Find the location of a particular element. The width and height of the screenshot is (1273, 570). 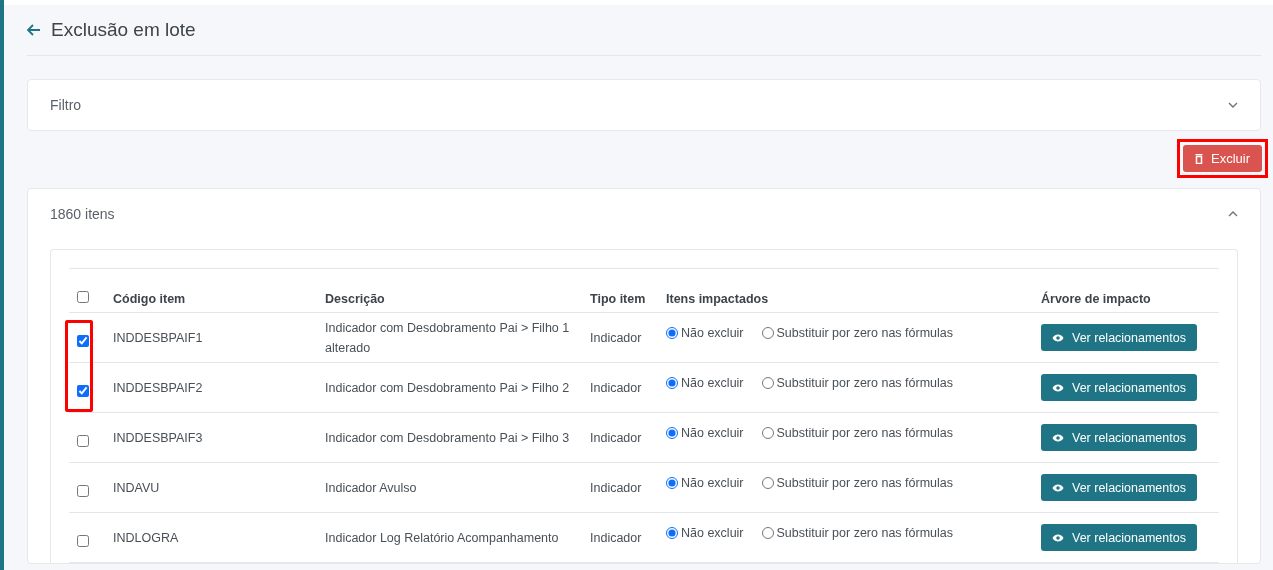

column-header: Tipo item is located at coordinates (620, 298).